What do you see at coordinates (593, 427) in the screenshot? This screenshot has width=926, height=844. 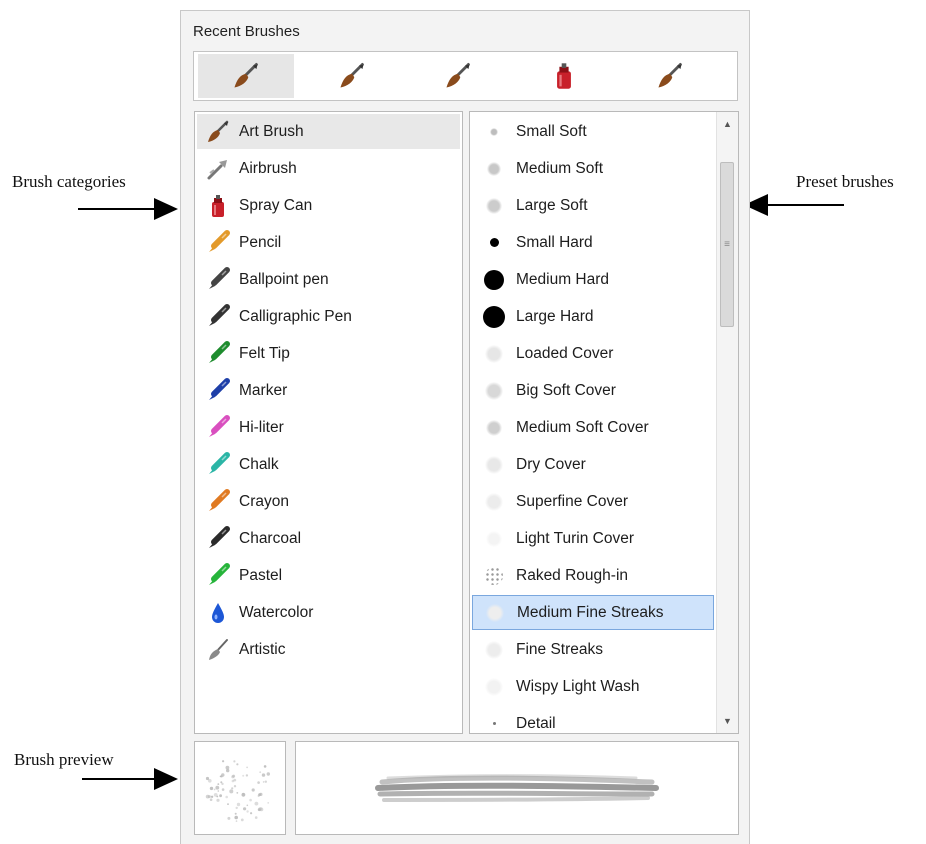 I see `preset-item: Medium Soft Cover` at bounding box center [593, 427].